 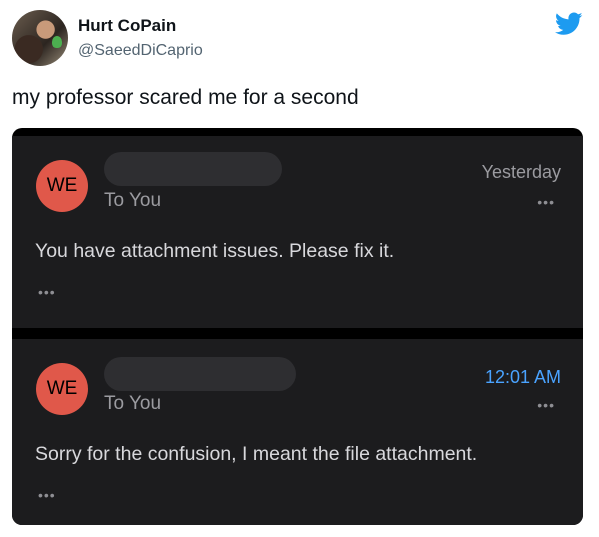 I want to click on tweet-text: my professor scared me for a second, so click(x=185, y=97).